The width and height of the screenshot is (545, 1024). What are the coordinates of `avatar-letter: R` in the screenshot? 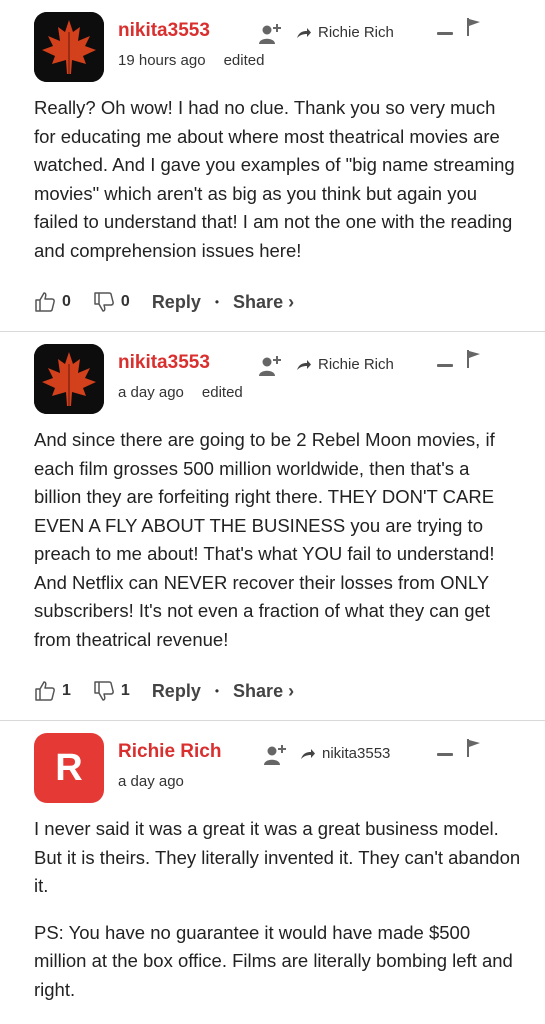 It's located at (69, 767).